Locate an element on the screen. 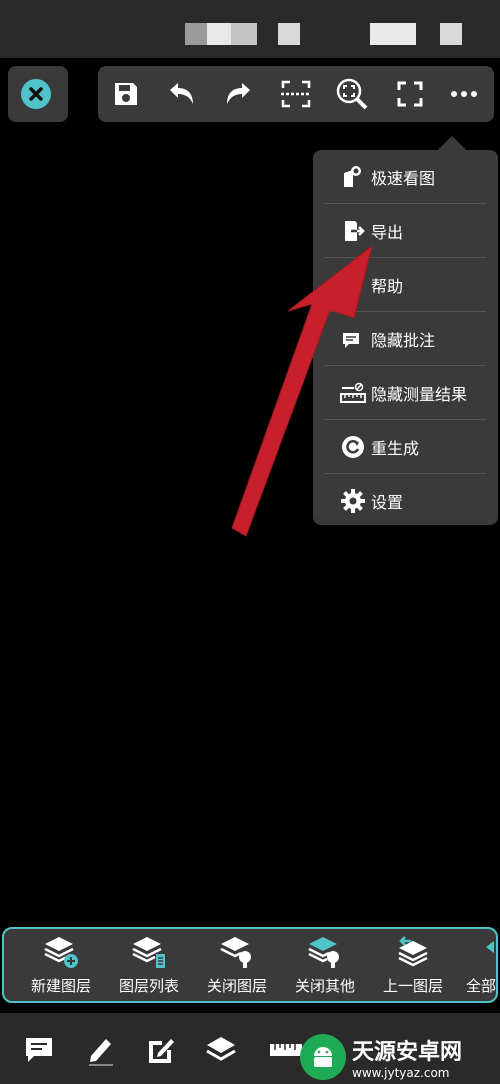 Image resolution: width=500 pixels, height=1084 pixels. all-layers-button: 全部 is located at coordinates (476, 967).